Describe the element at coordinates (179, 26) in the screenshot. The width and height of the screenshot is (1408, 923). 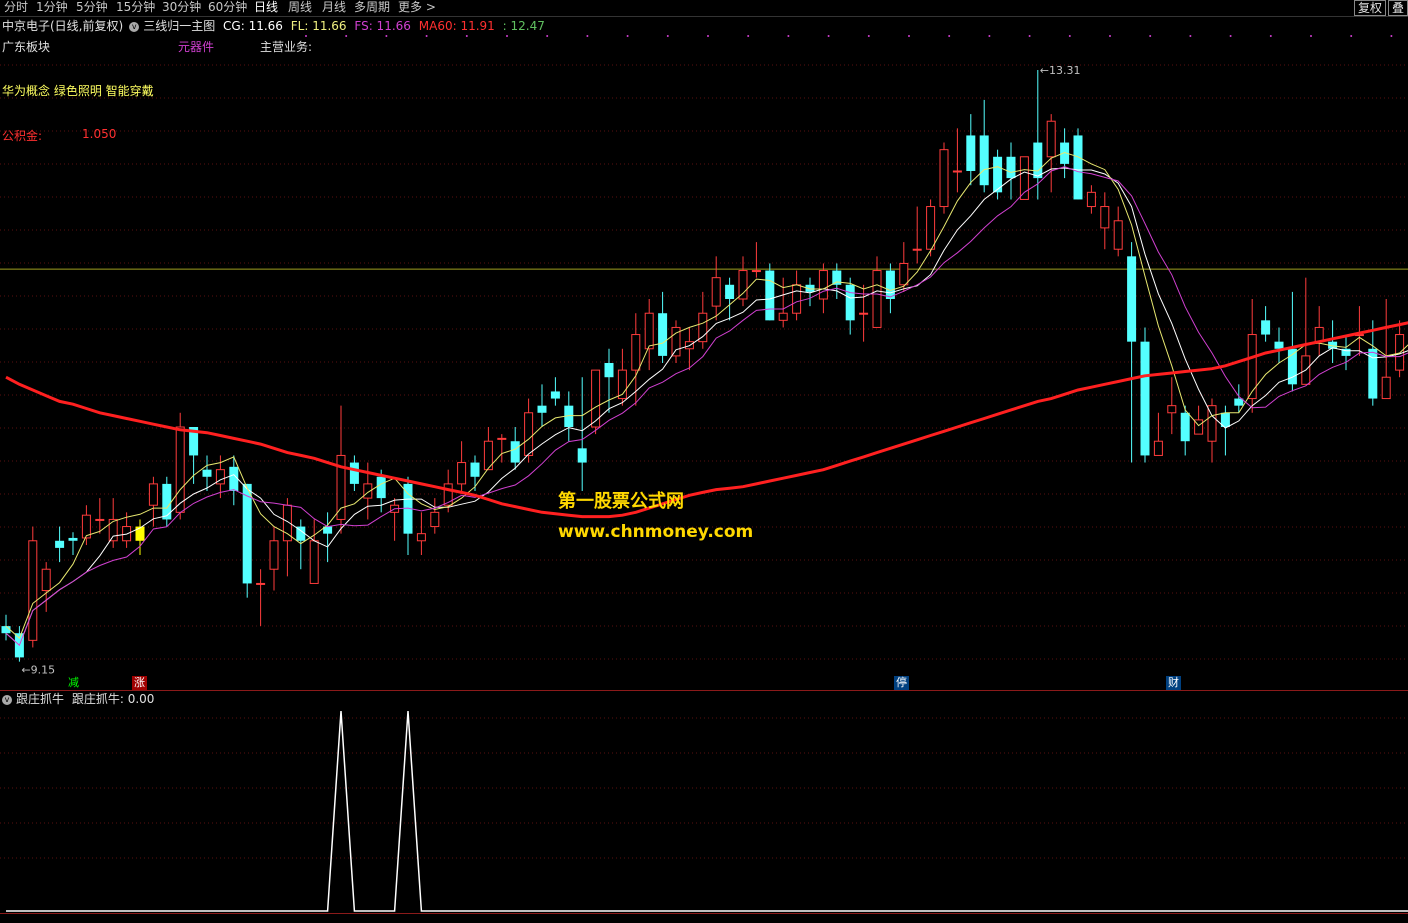
I see `formula-name: 三线归一主图` at that location.